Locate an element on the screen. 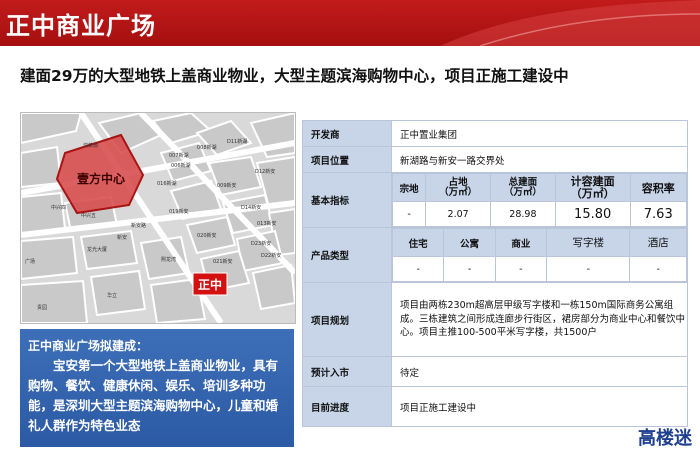  table-row: 开发商 正中置业集团 is located at coordinates (495, 133).